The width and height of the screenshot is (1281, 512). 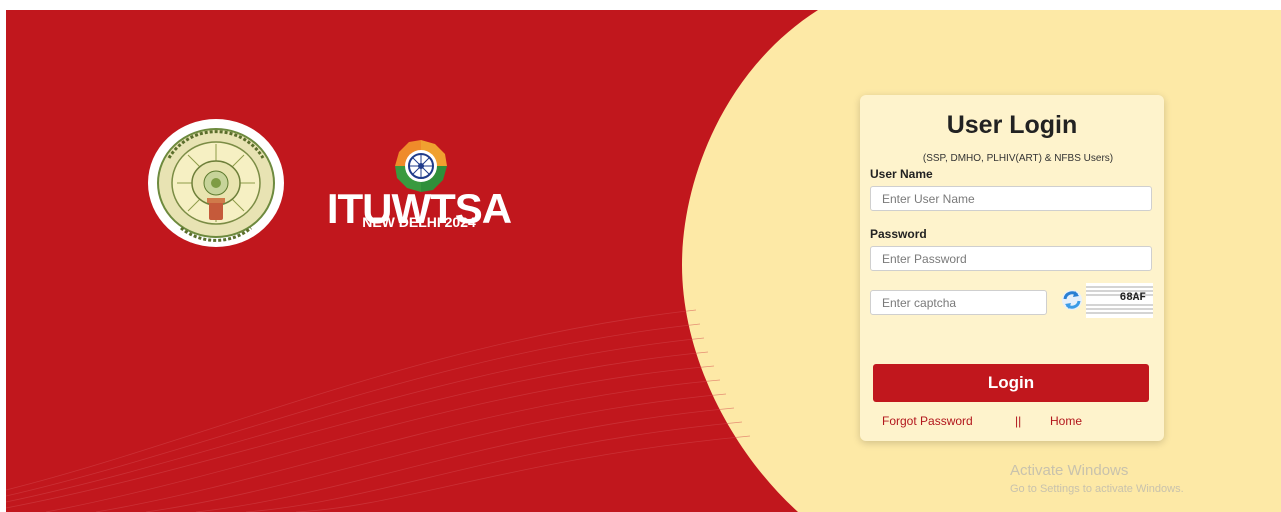 What do you see at coordinates (958, 302) in the screenshot?
I see `captcha-input` at bounding box center [958, 302].